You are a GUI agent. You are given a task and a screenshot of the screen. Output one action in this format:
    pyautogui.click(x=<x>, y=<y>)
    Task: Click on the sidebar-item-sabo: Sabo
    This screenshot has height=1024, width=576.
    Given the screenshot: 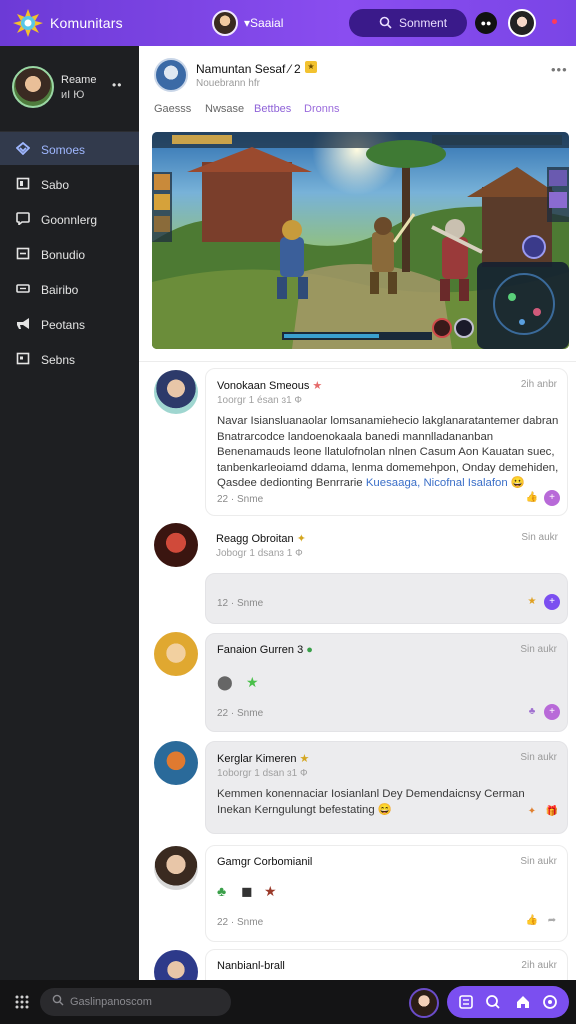 What is the action you would take?
    pyautogui.click(x=69, y=183)
    